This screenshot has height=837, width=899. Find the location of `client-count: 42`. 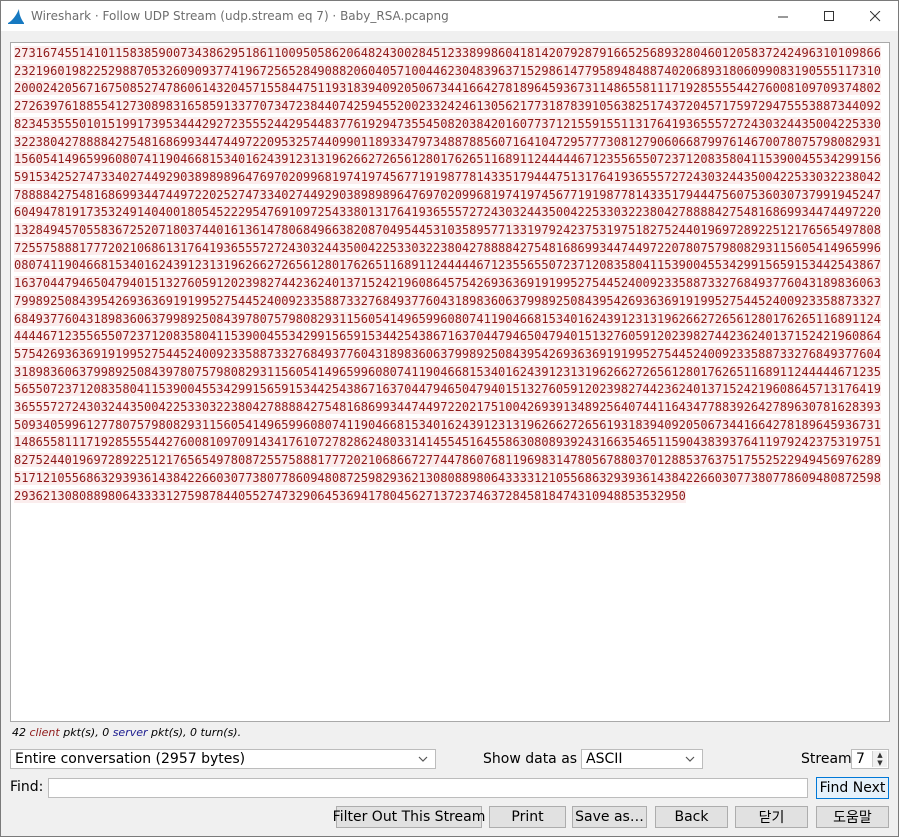

client-count: 42 is located at coordinates (19, 732).